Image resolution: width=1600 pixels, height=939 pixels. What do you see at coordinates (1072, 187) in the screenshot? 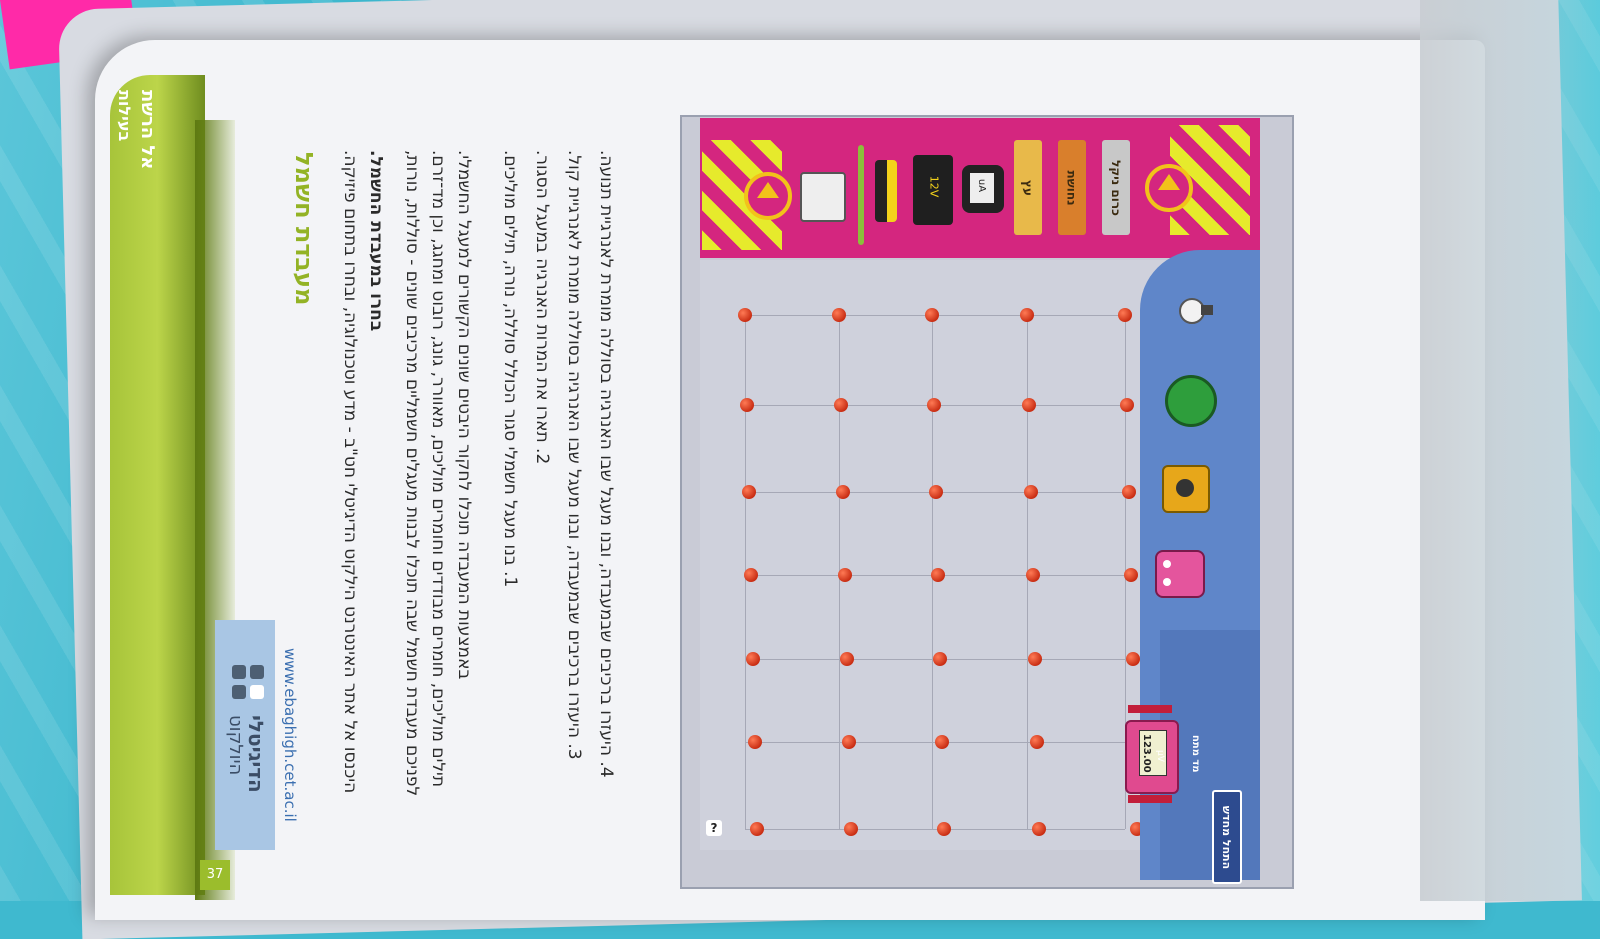
I see `material-copper: נחושת` at bounding box center [1072, 187].